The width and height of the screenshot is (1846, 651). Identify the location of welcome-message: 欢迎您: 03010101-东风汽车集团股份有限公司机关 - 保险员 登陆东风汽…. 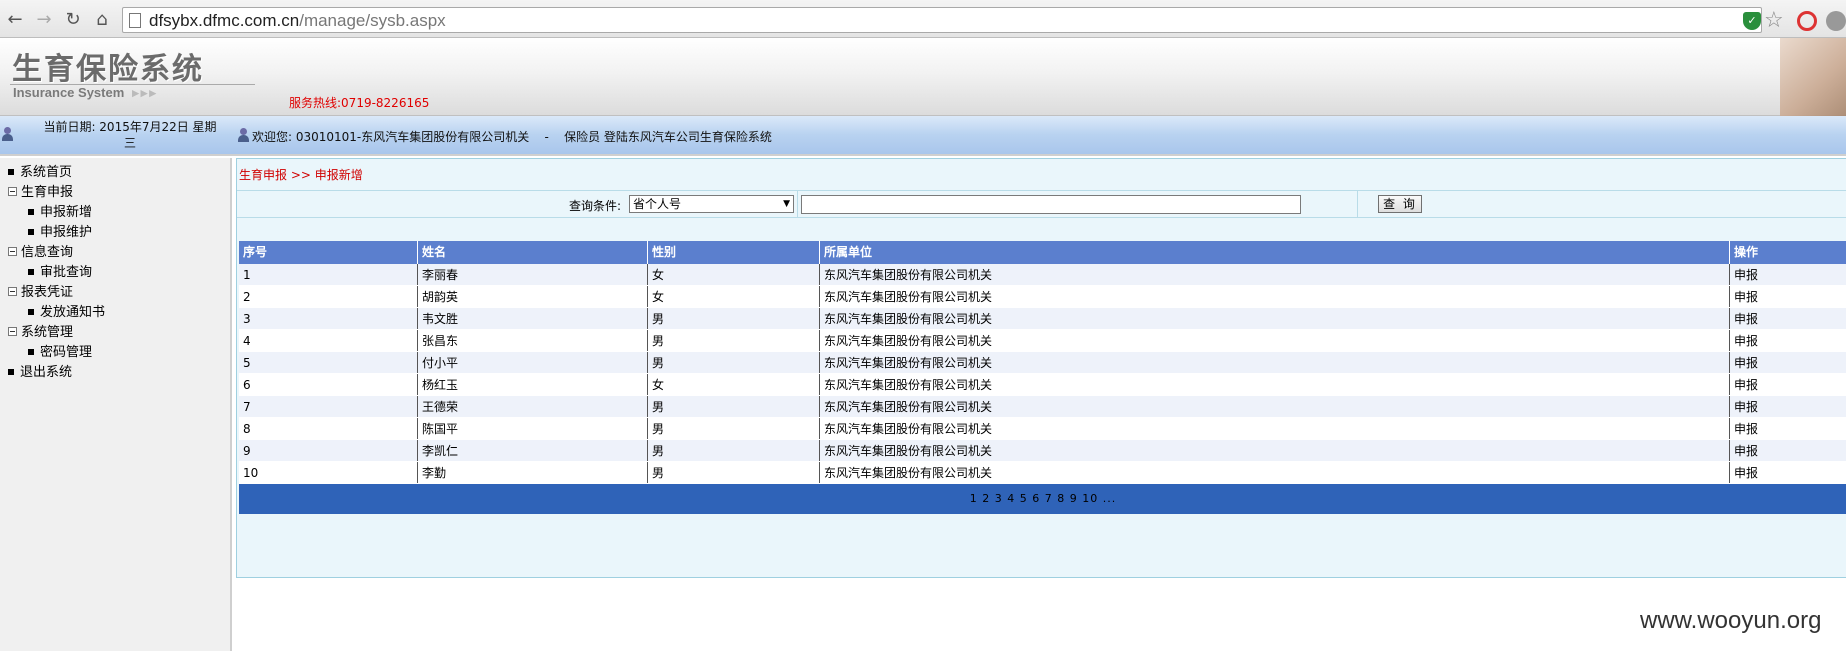
(512, 137).